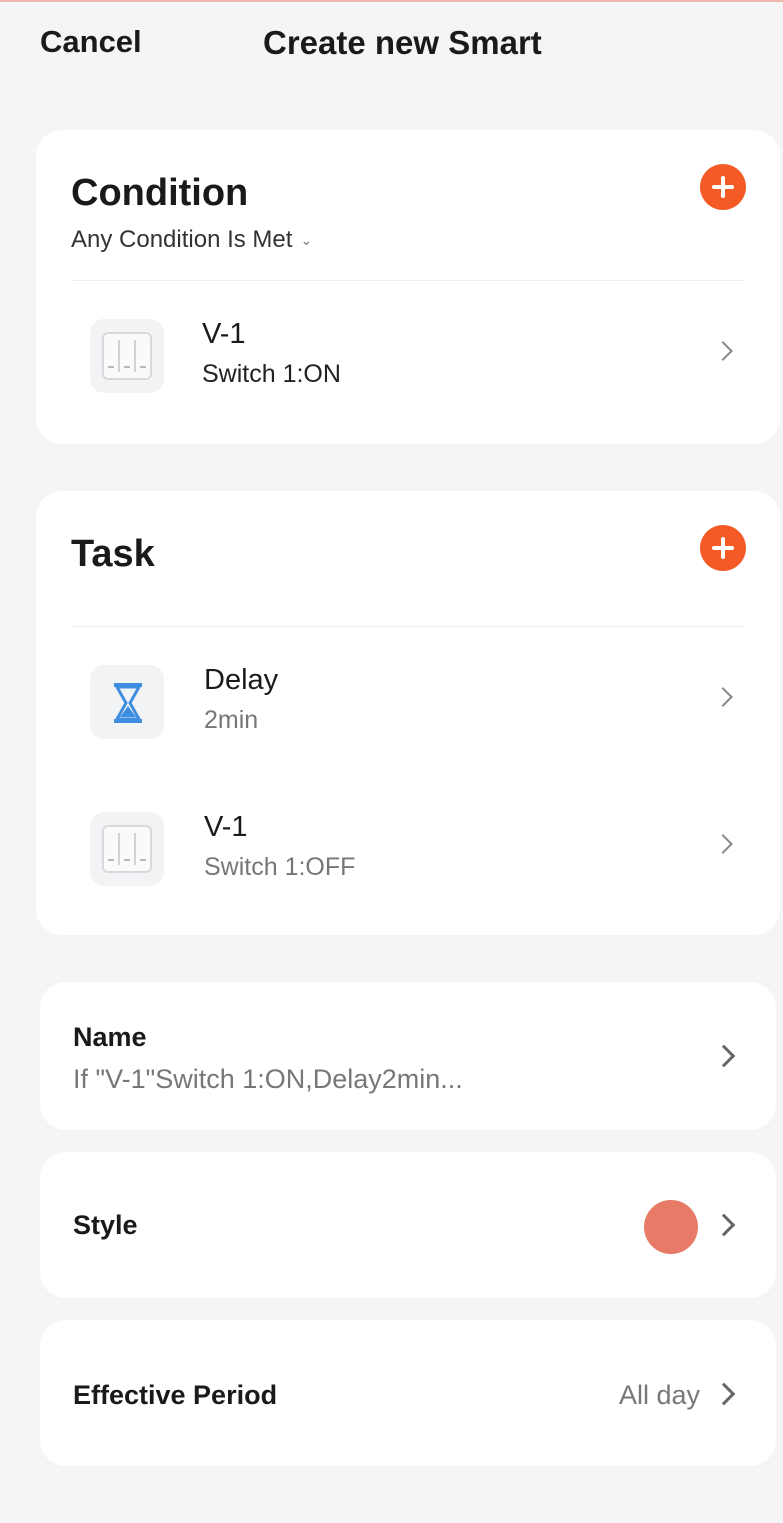  Describe the element at coordinates (408, 1225) in the screenshot. I see `style-setting: Style` at that location.